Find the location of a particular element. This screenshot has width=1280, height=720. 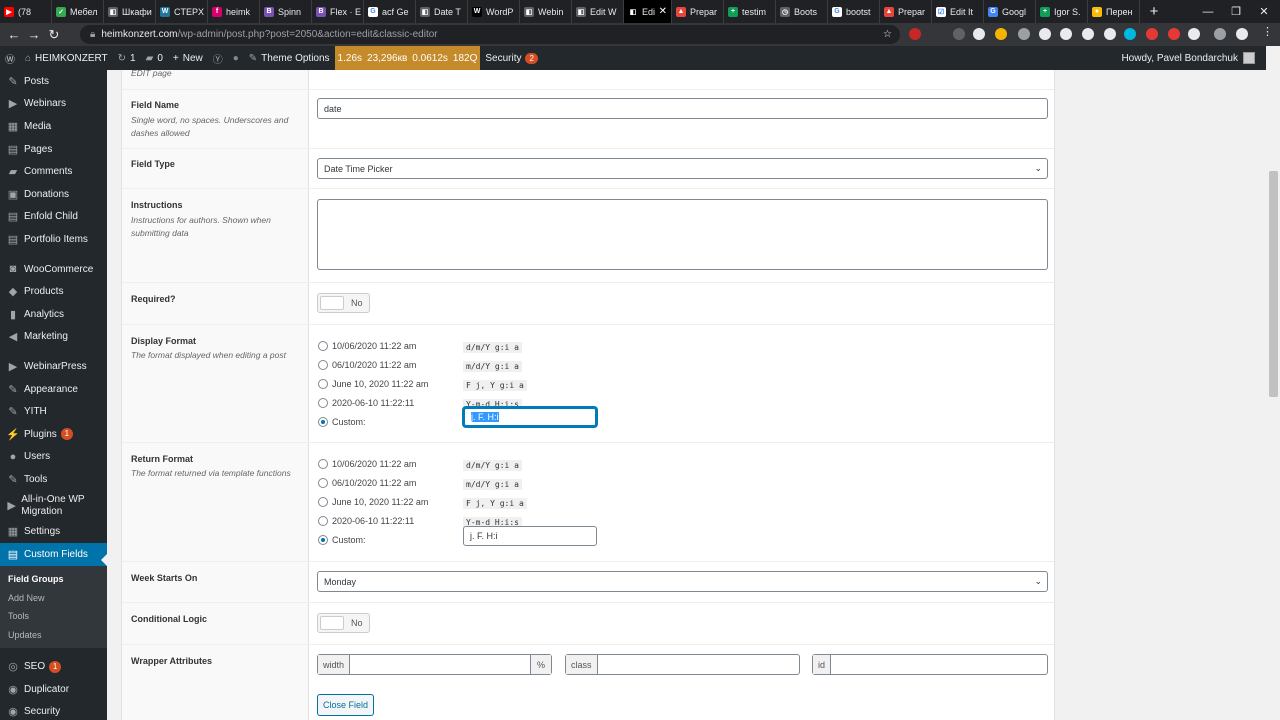

wrapper-class-input: class is located at coordinates (682, 664).